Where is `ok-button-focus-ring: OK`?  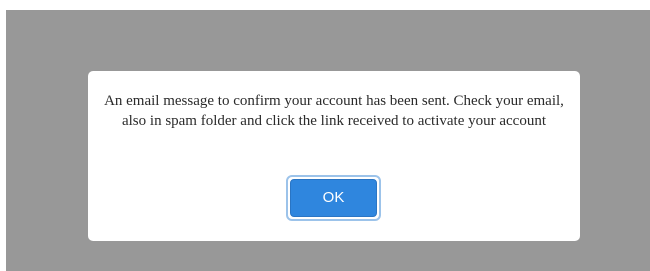
ok-button-focus-ring: OK is located at coordinates (333, 198).